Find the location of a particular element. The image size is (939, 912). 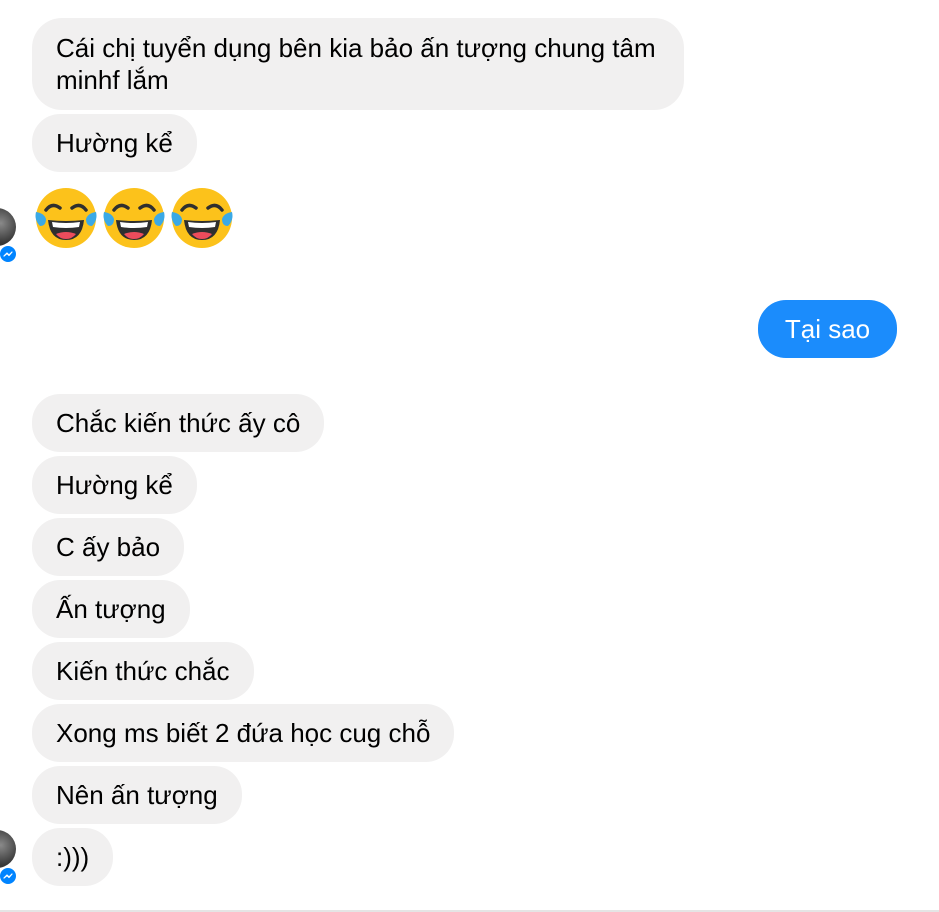

incoming-message: Ấn tượng is located at coordinates (111, 609).